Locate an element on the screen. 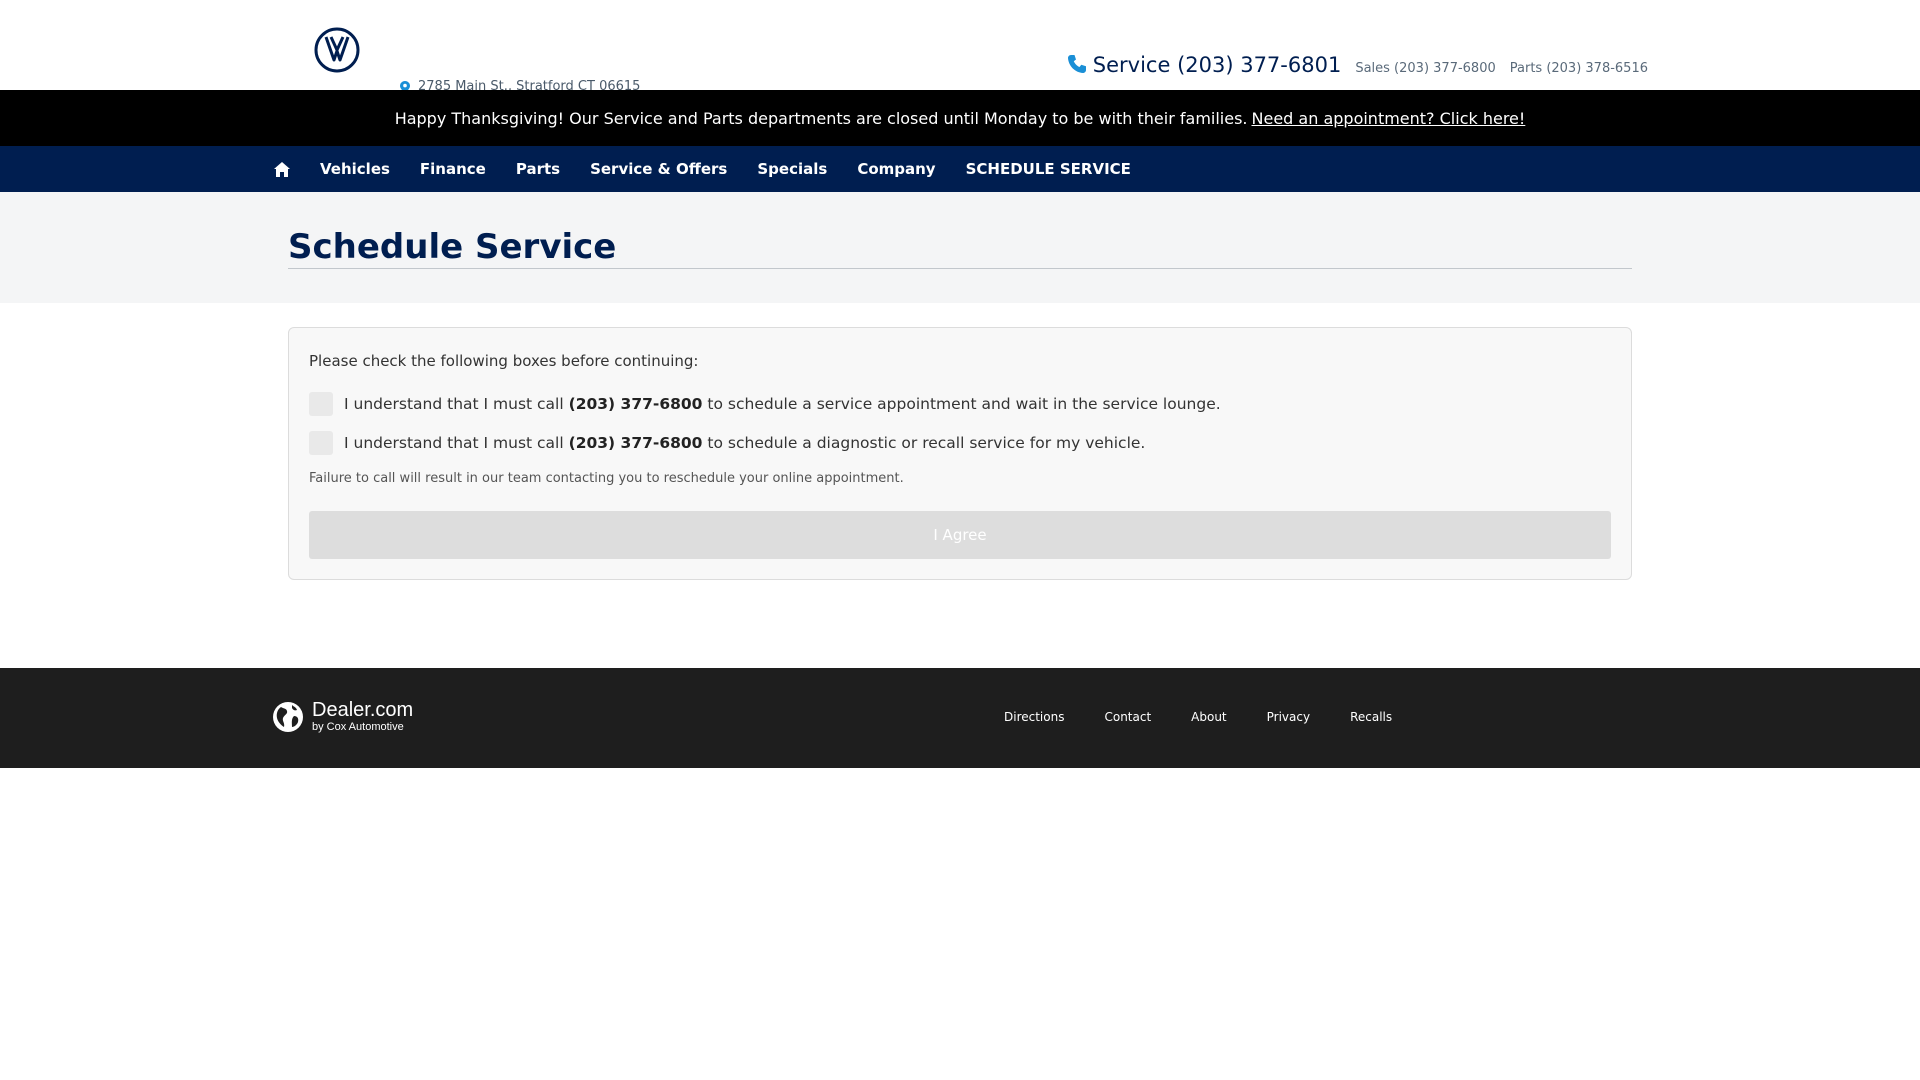 This screenshot has height=1080, width=1920. nav-schedule-service: SCHEDULE SERVICE is located at coordinates (1048, 169).